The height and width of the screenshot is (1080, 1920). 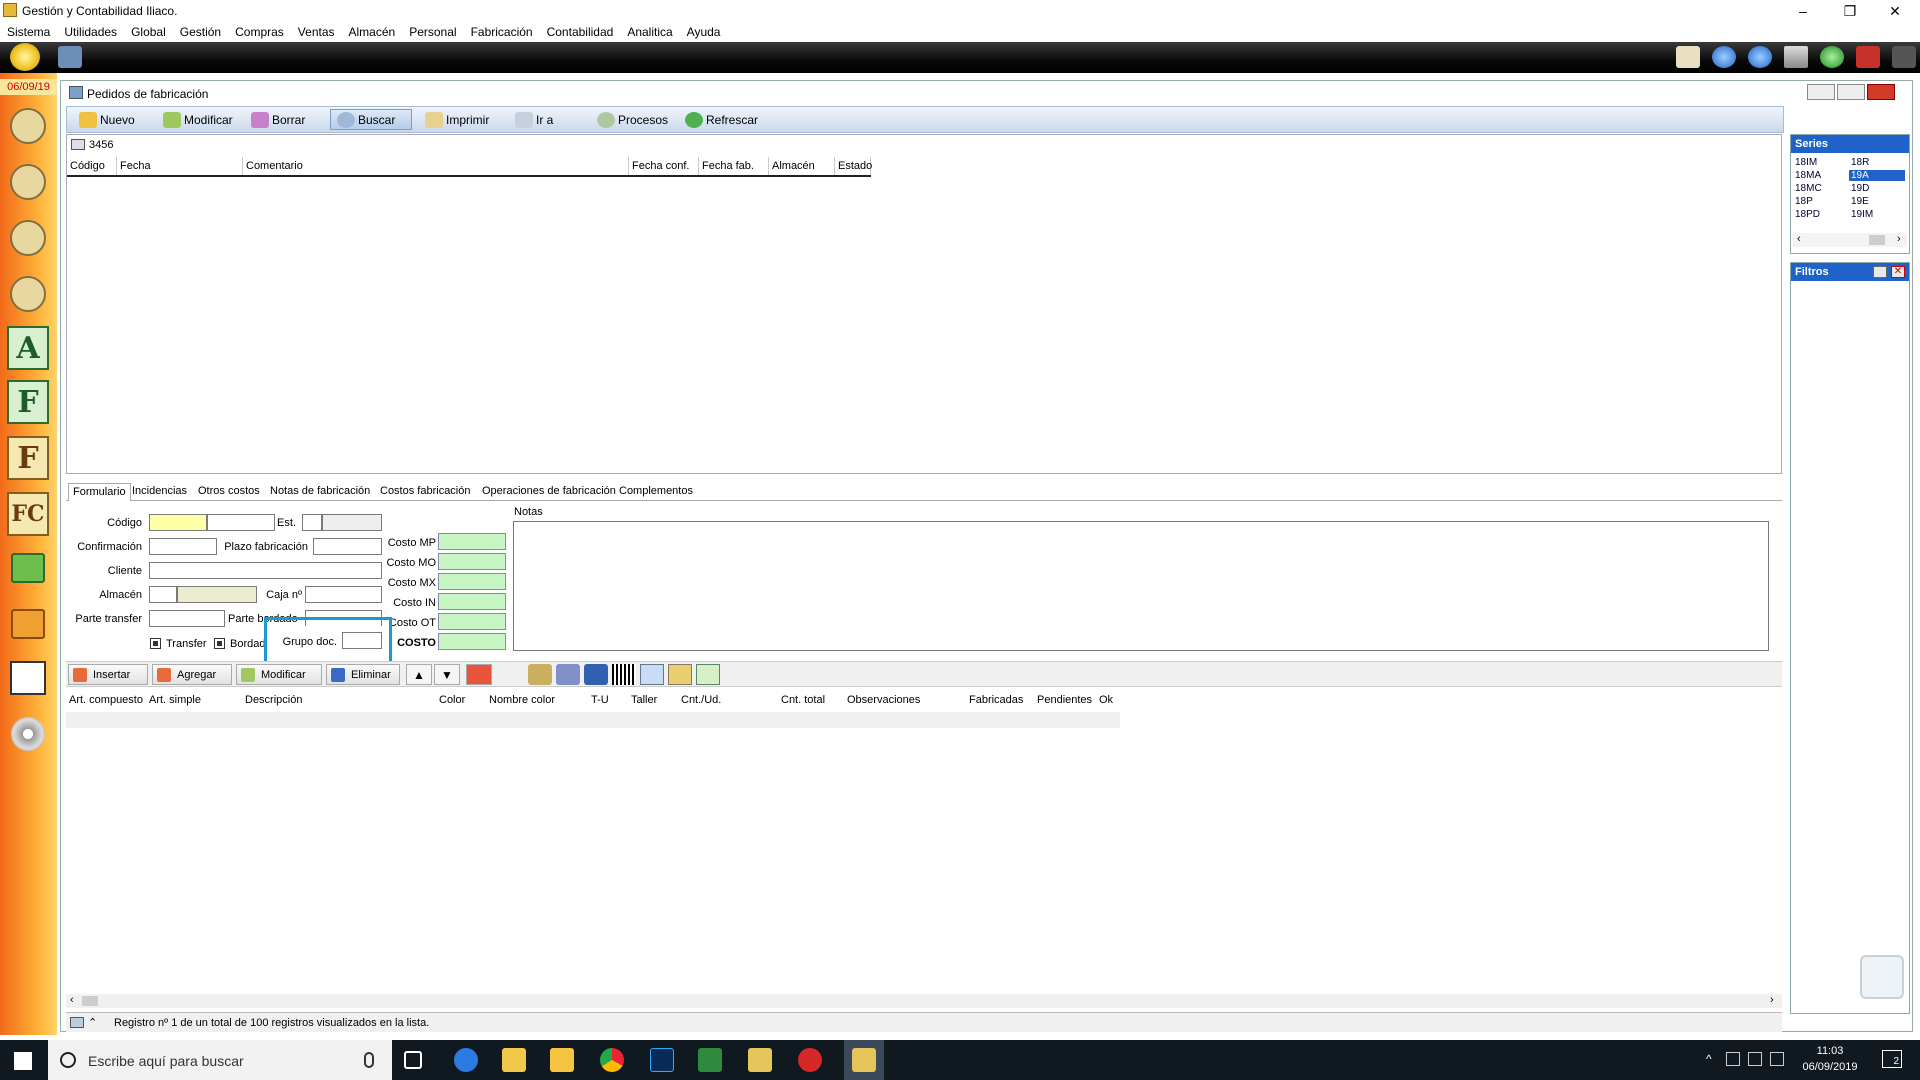 What do you see at coordinates (708, 674) in the screenshot?
I see `spreadsheet-icon` at bounding box center [708, 674].